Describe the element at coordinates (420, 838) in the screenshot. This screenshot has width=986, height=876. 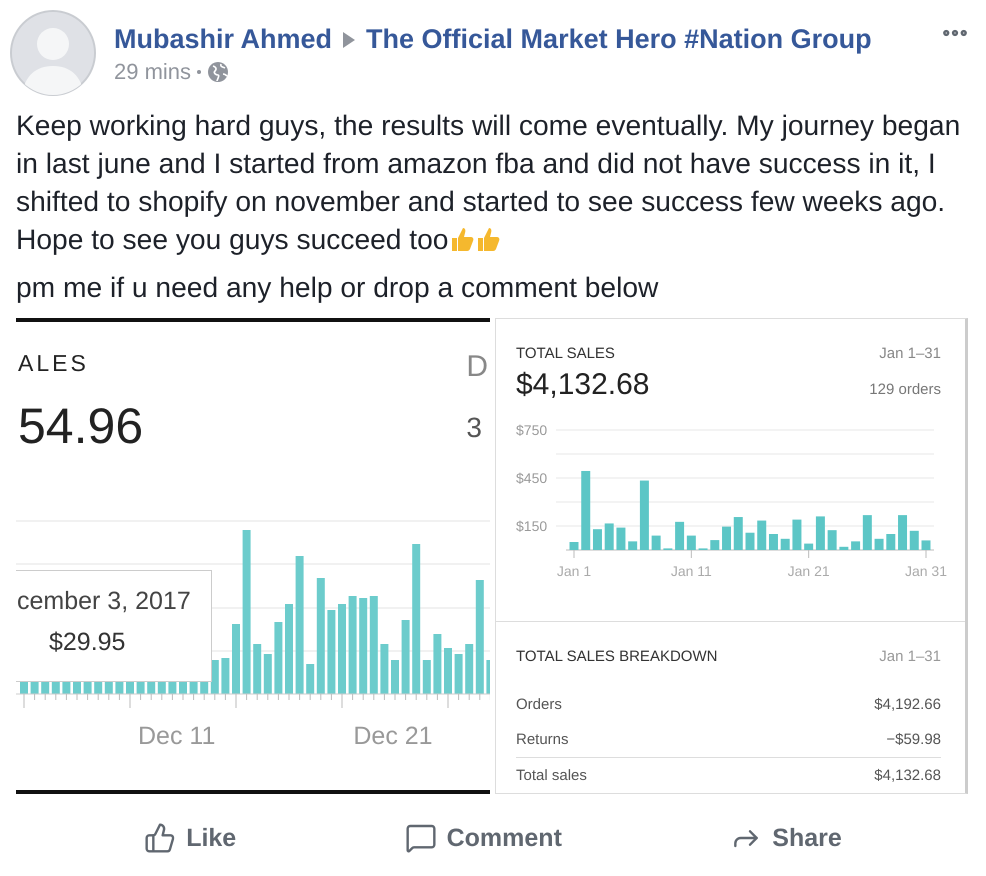
I see `speech-bubble-icon` at that location.